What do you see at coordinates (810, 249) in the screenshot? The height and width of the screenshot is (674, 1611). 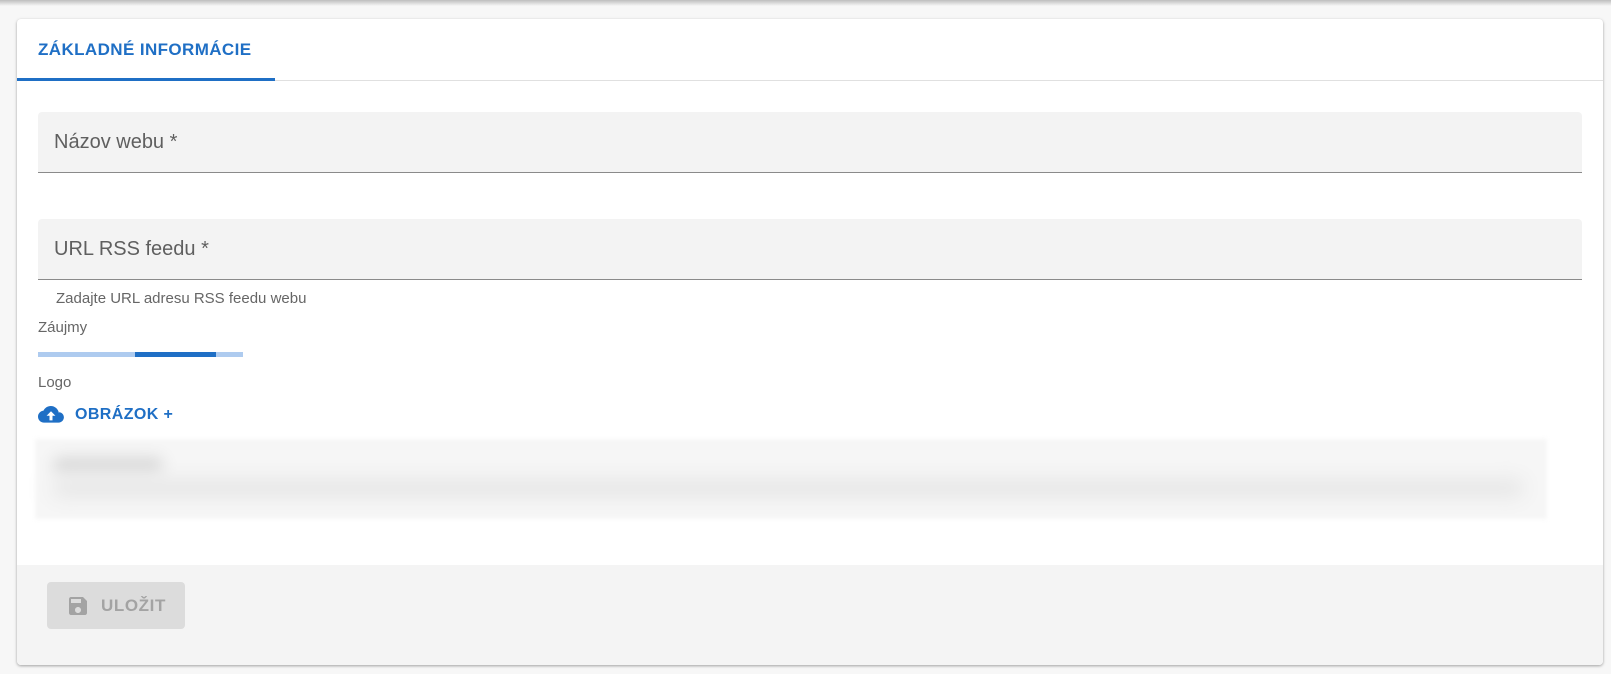 I see `rss-url-field: URL RSS feedu *` at bounding box center [810, 249].